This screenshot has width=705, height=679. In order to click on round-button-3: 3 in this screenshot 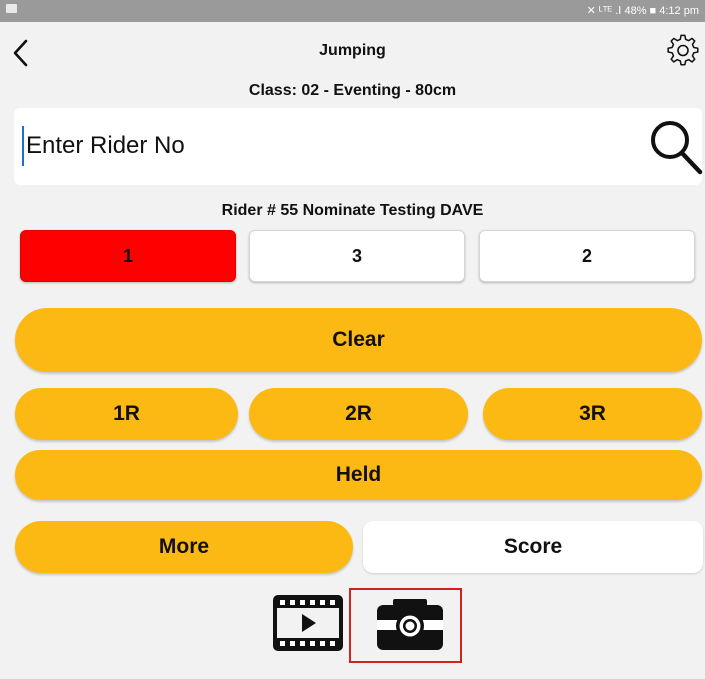, I will do `click(357, 256)`.